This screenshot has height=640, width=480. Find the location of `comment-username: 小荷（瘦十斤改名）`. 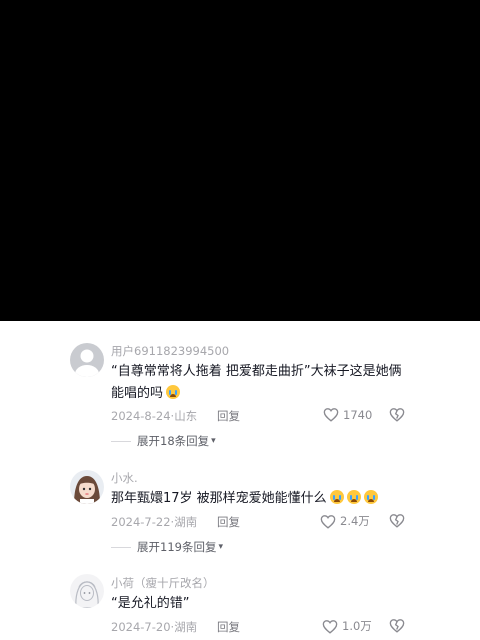

comment-username: 小荷（瘦十斤改名） is located at coordinates (163, 583).